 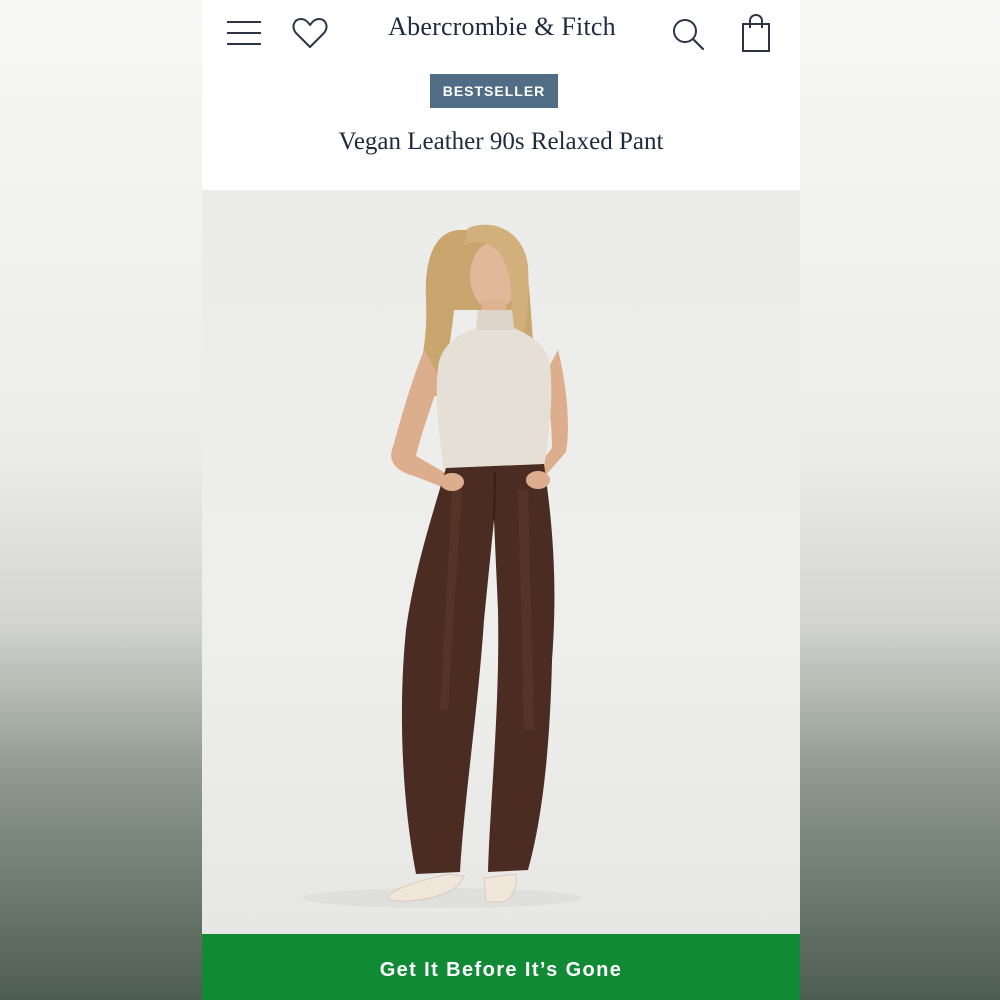 What do you see at coordinates (501, 967) in the screenshot?
I see `cta-banner: Get It Before It’s Gone` at bounding box center [501, 967].